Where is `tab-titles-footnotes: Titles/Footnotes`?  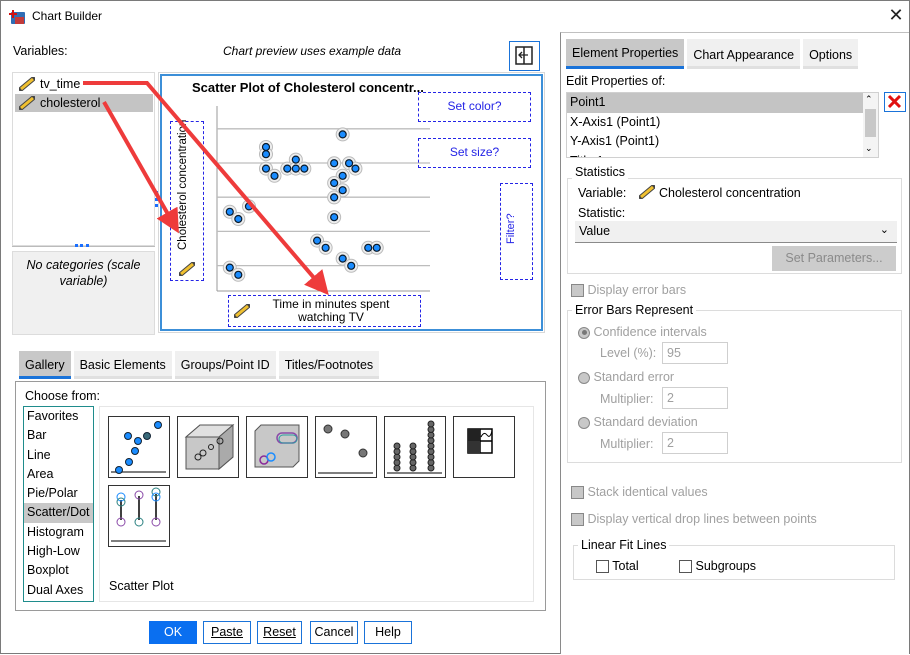
tab-titles-footnotes: Titles/Footnotes is located at coordinates (329, 365).